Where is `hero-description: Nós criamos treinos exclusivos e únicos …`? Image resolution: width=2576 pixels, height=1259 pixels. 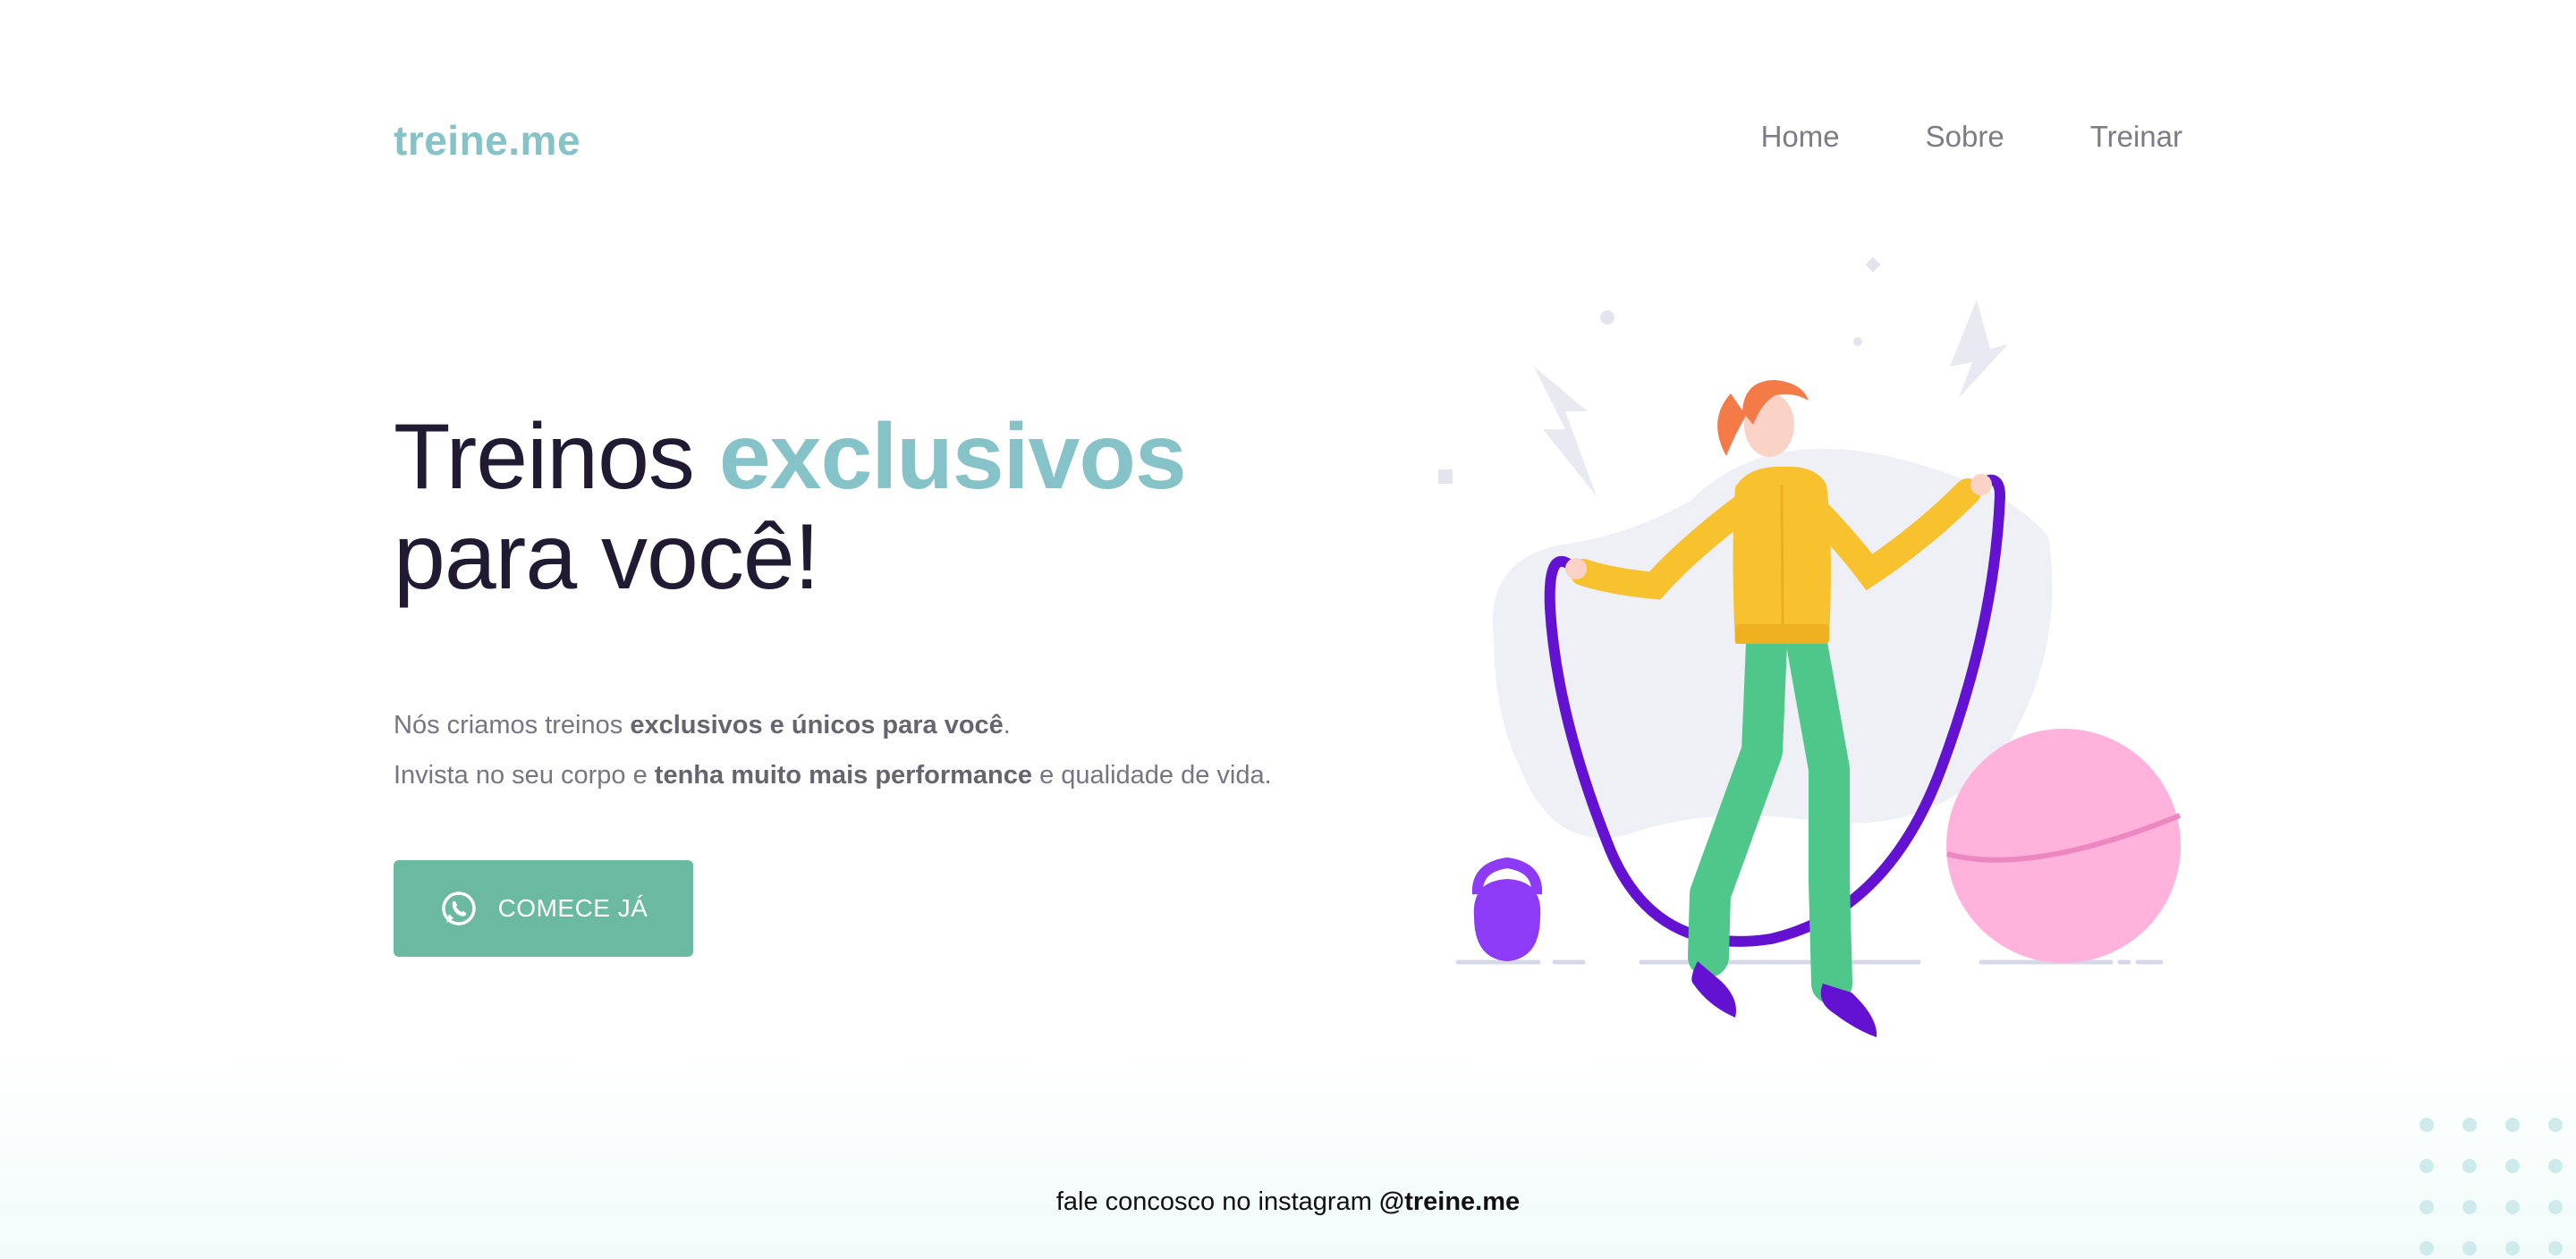 hero-description: Nós criamos treinos exclusivos e únicos … is located at coordinates (894, 750).